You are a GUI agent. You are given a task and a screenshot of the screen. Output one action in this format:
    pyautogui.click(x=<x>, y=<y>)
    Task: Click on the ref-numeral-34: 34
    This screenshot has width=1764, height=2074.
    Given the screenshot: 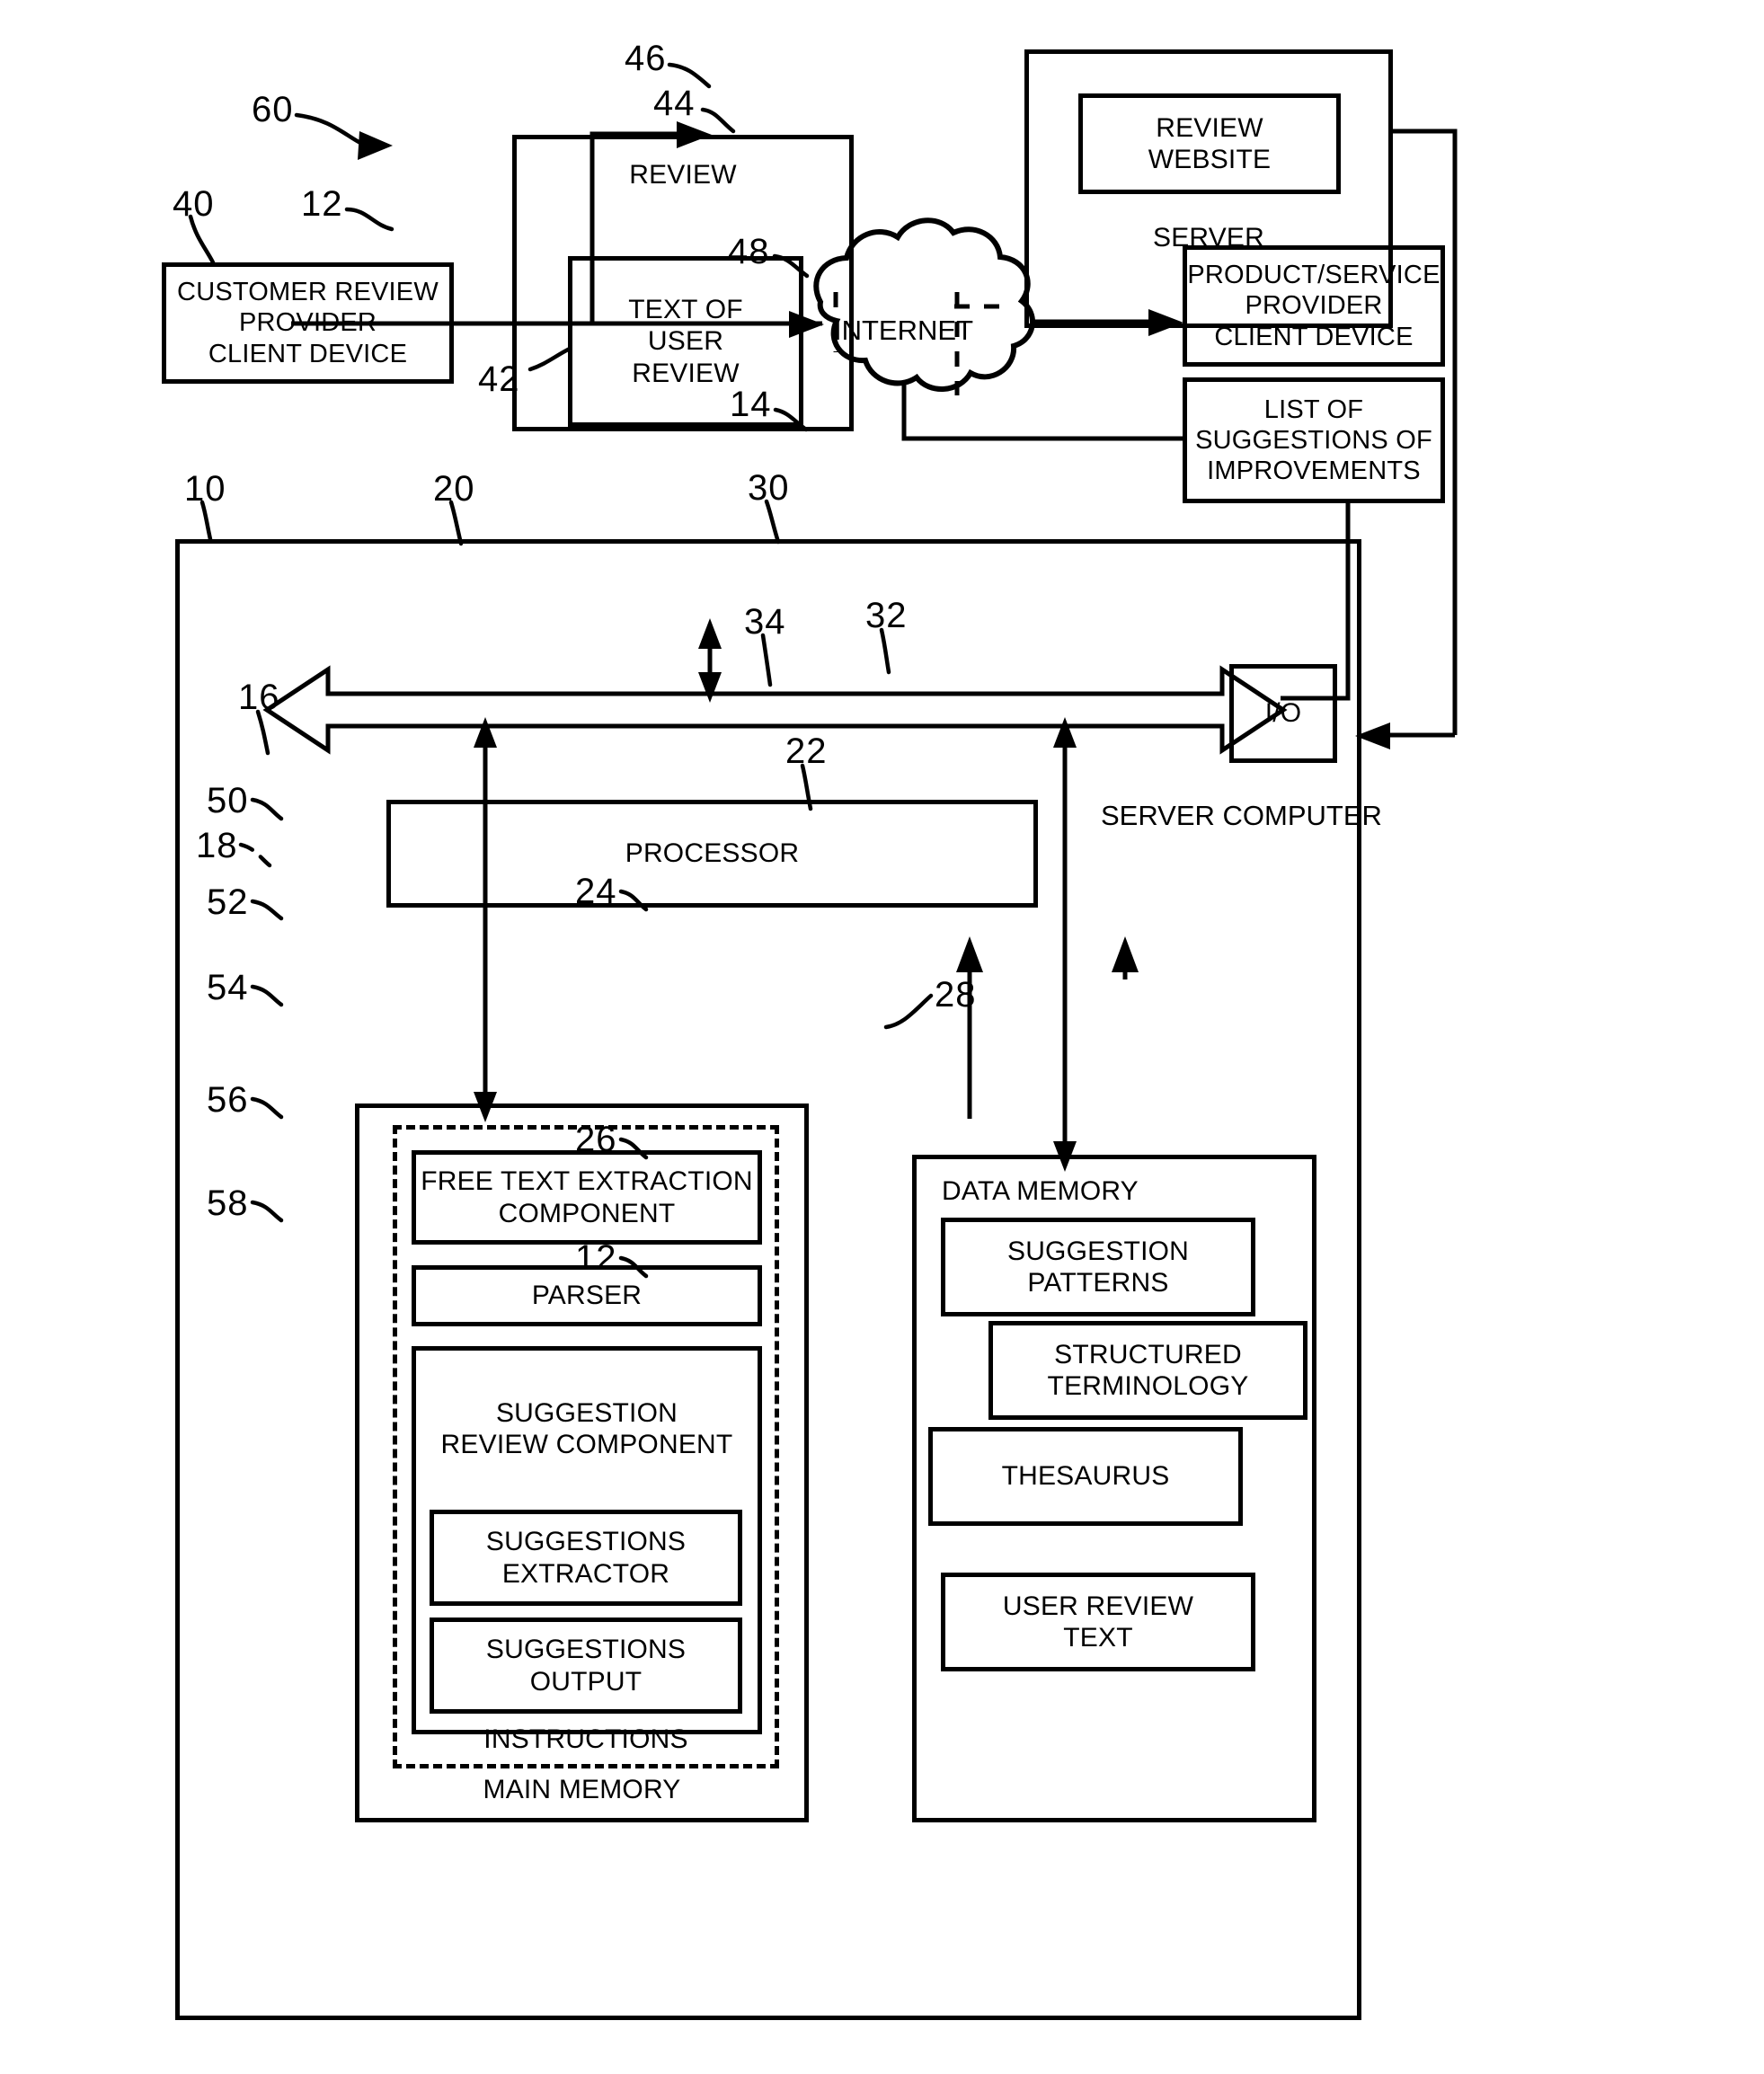 What is the action you would take?
    pyautogui.click(x=765, y=622)
    